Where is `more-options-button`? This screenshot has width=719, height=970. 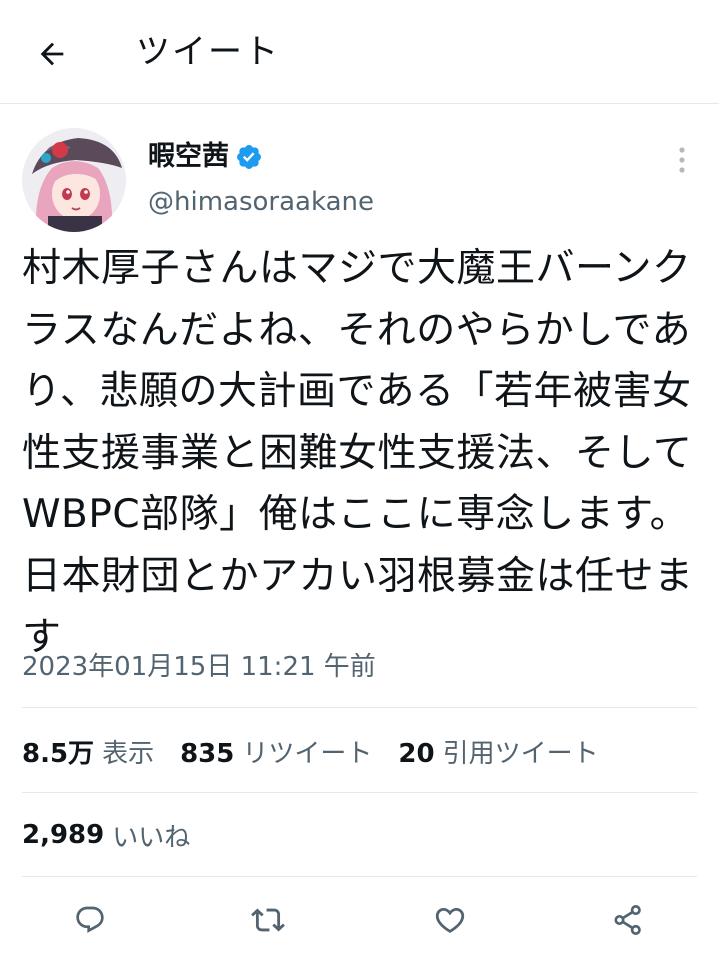 more-options-button is located at coordinates (682, 160).